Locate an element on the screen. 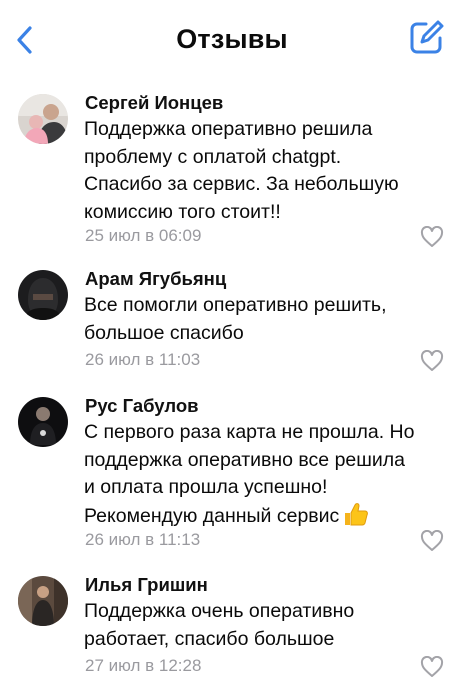 The image size is (464, 700). review-text-line: поддержка оперативно все решила is located at coordinates (245, 459).